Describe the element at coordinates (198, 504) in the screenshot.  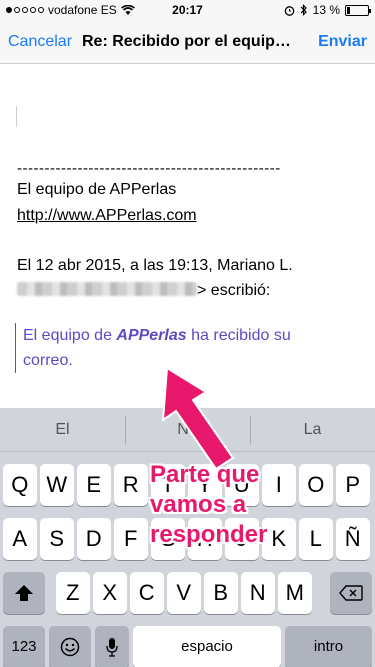
I see `annotation-line-2: vamos a` at that location.